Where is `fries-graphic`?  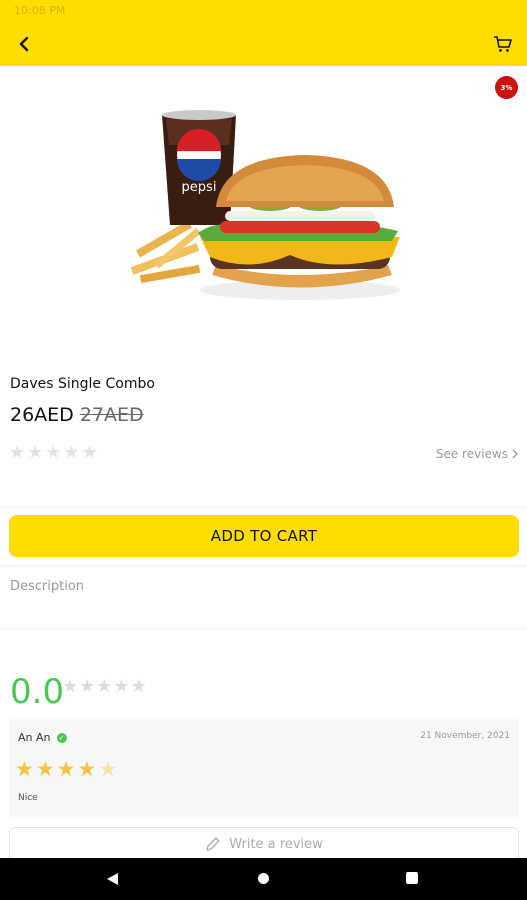
fries-graphic is located at coordinates (166, 252).